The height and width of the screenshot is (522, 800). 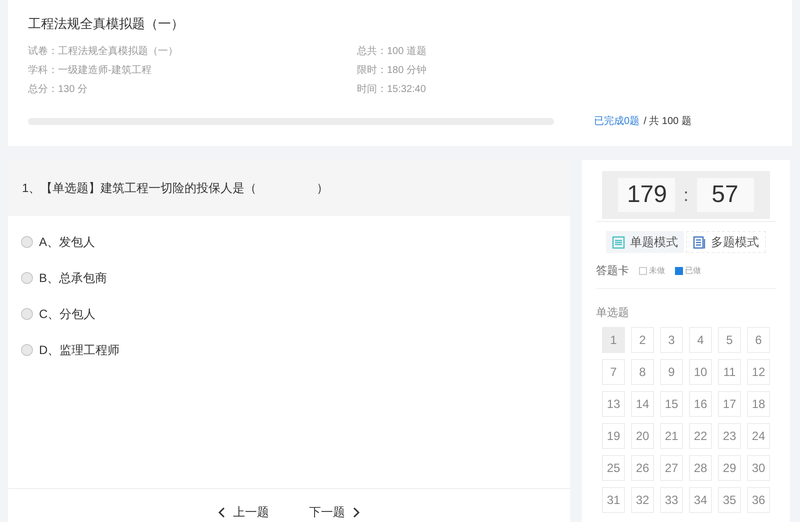 What do you see at coordinates (729, 372) in the screenshot?
I see `question-number: 11` at bounding box center [729, 372].